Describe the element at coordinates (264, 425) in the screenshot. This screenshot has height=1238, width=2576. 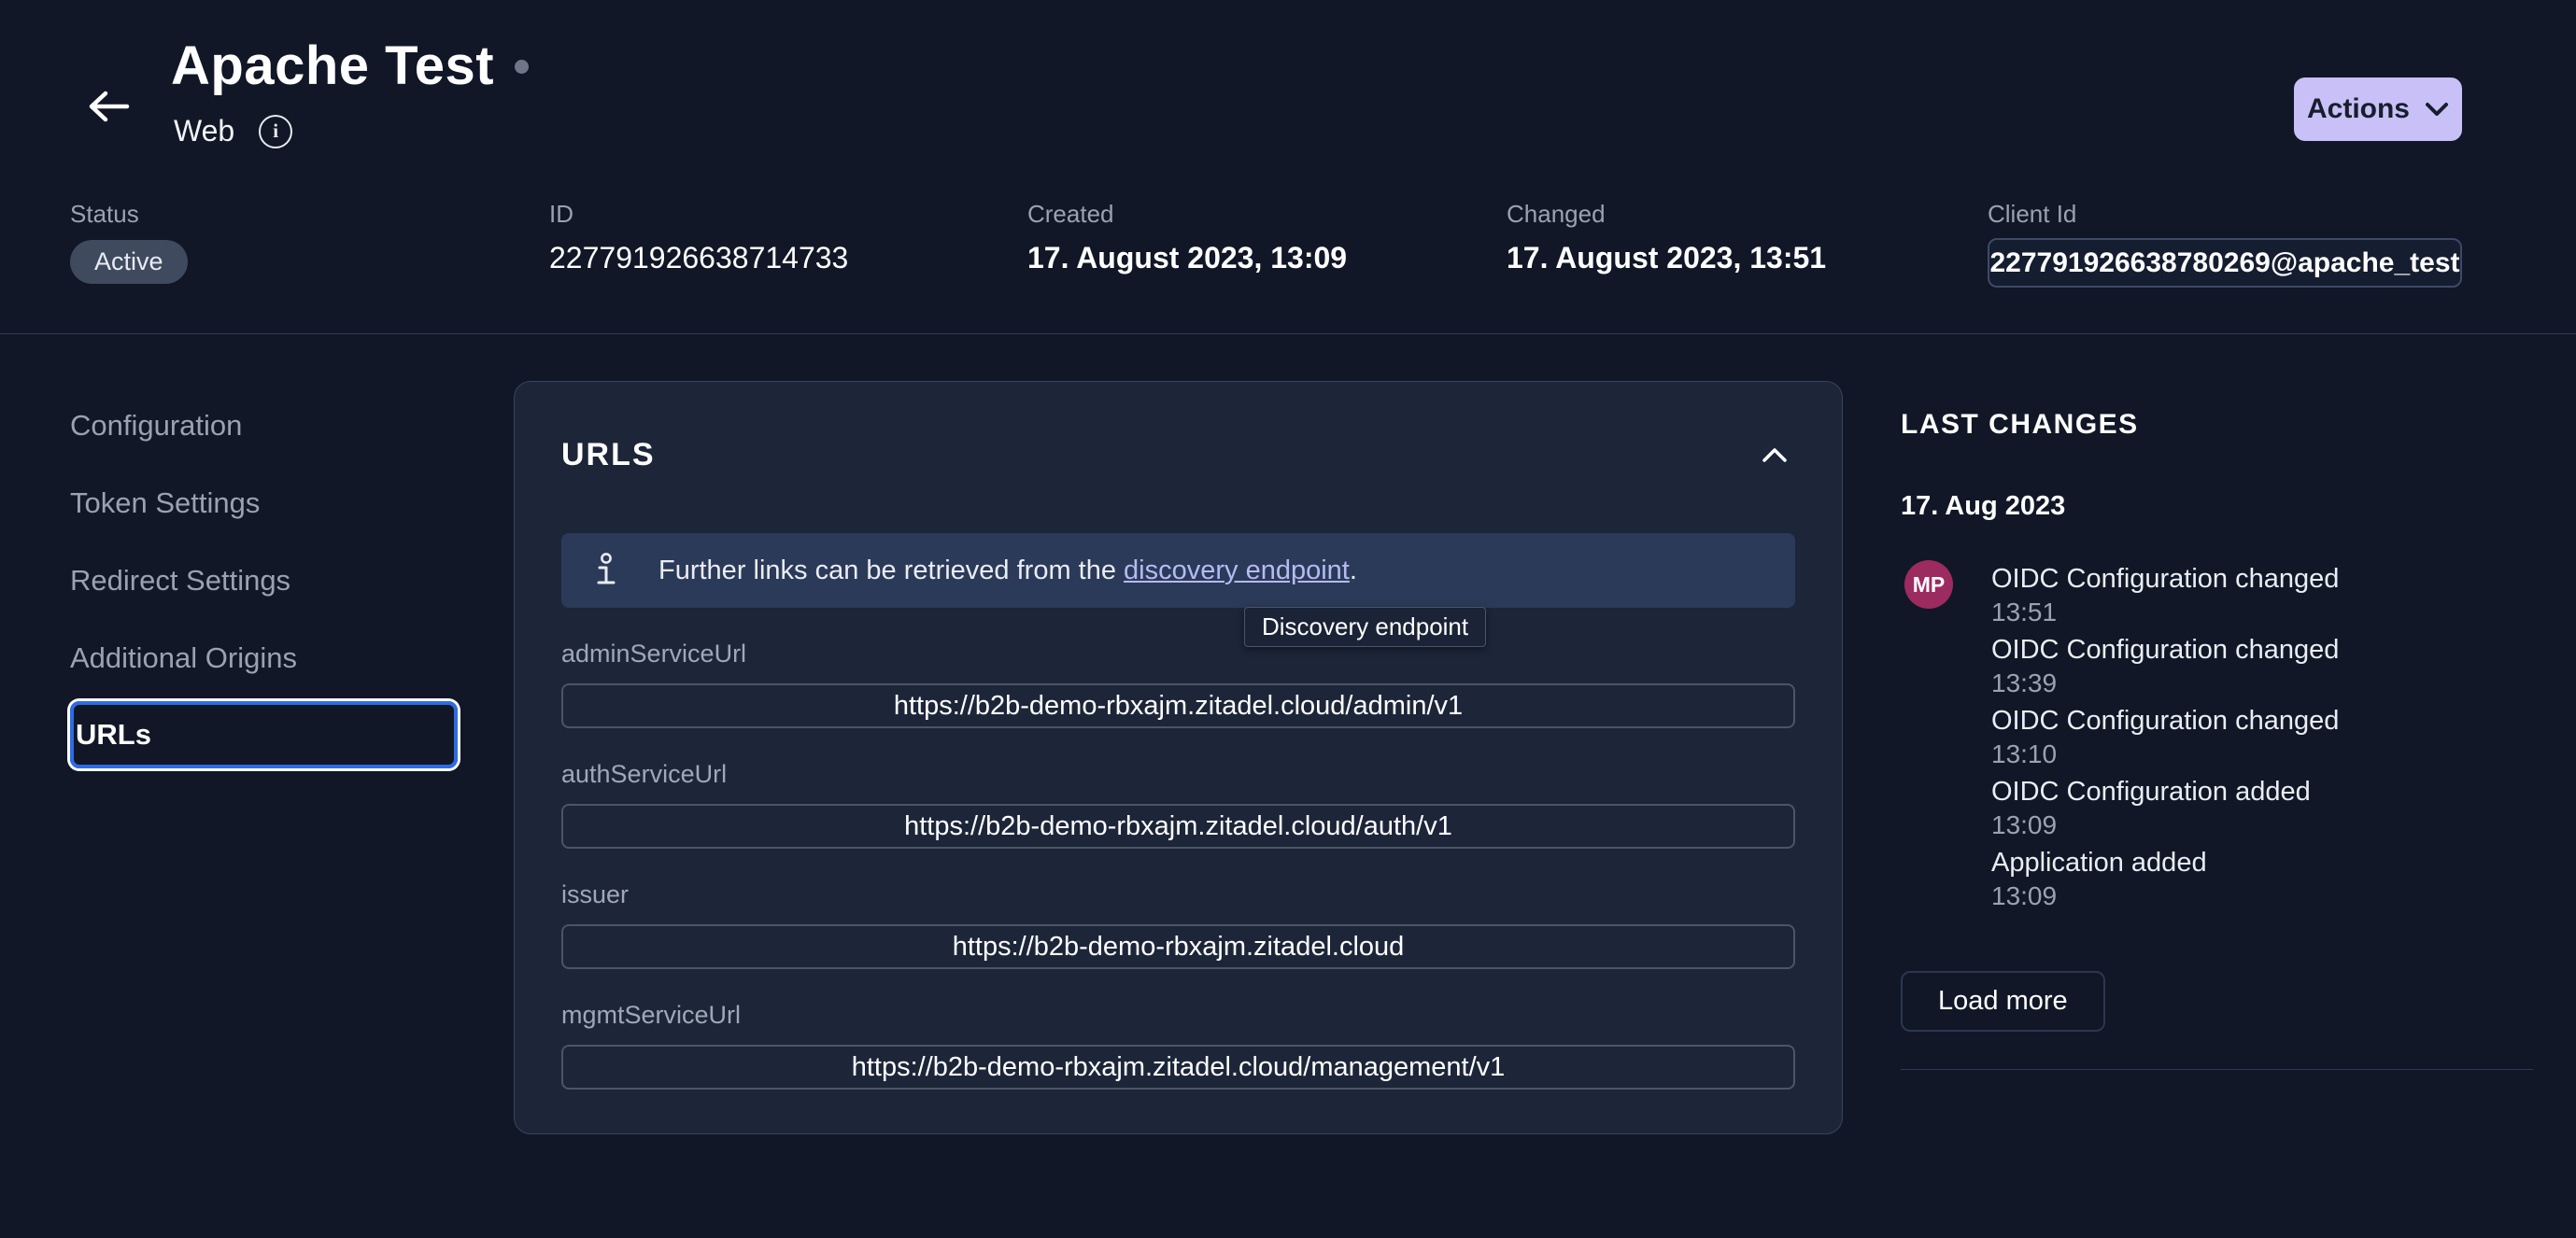
I see `nav-item-configuration: Configuration` at that location.